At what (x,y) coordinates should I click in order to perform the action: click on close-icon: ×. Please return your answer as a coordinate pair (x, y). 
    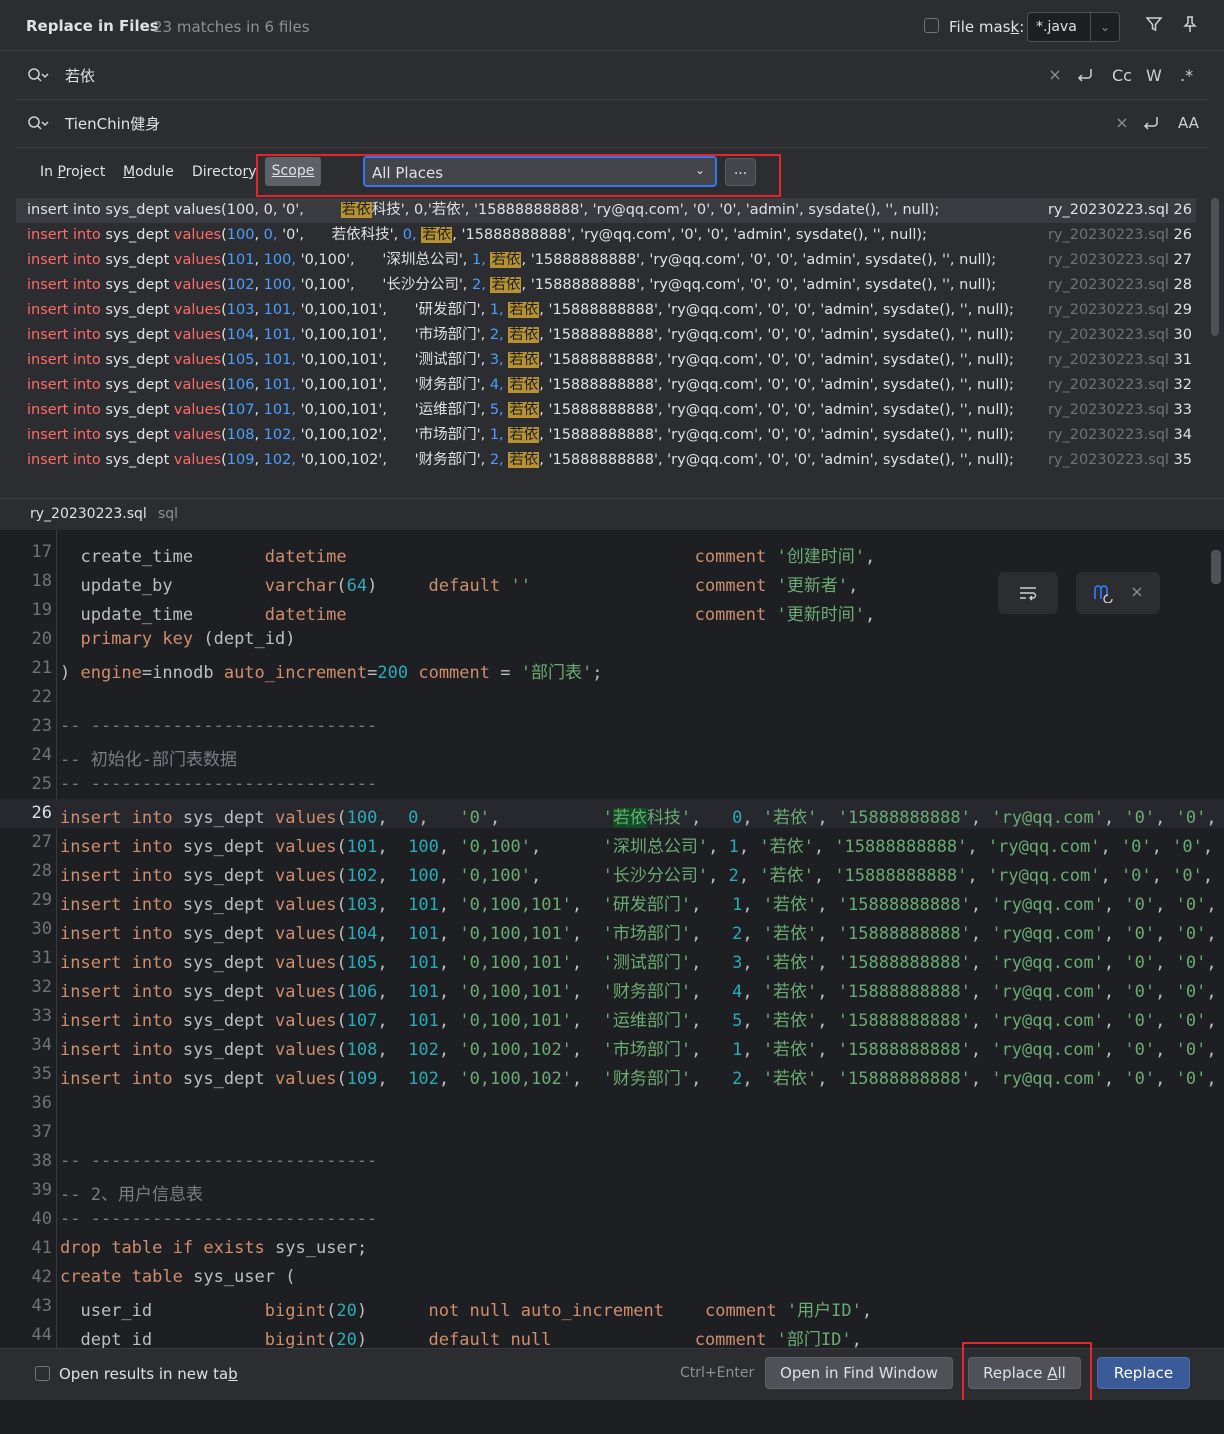
    Looking at the image, I should click on (1137, 592).